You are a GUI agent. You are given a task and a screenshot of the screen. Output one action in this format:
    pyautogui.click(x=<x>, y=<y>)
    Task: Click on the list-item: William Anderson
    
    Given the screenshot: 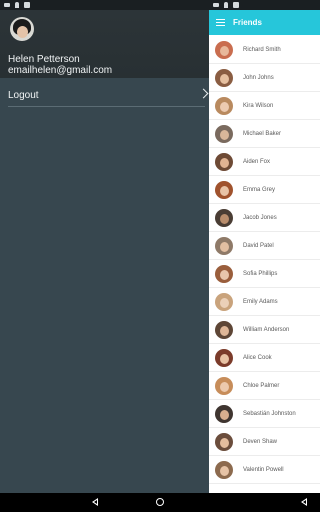 What is the action you would take?
    pyautogui.click(x=264, y=330)
    